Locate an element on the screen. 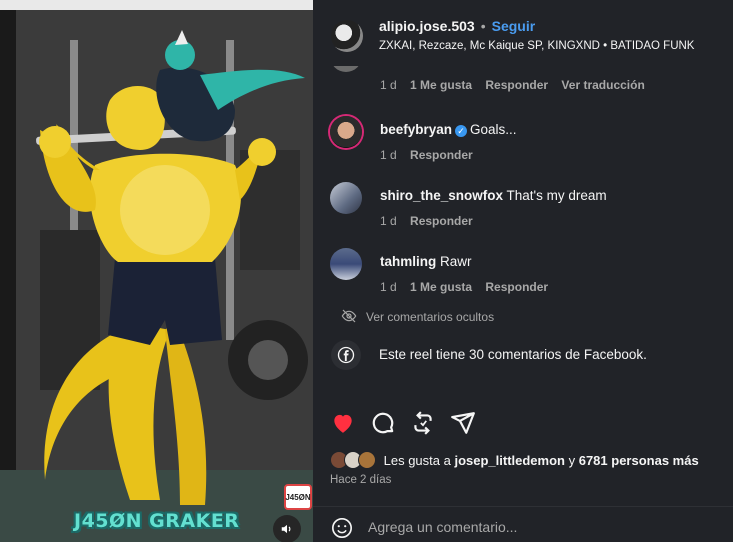  comment-text: shiro_the_snowfox That's my dream is located at coordinates (493, 195).